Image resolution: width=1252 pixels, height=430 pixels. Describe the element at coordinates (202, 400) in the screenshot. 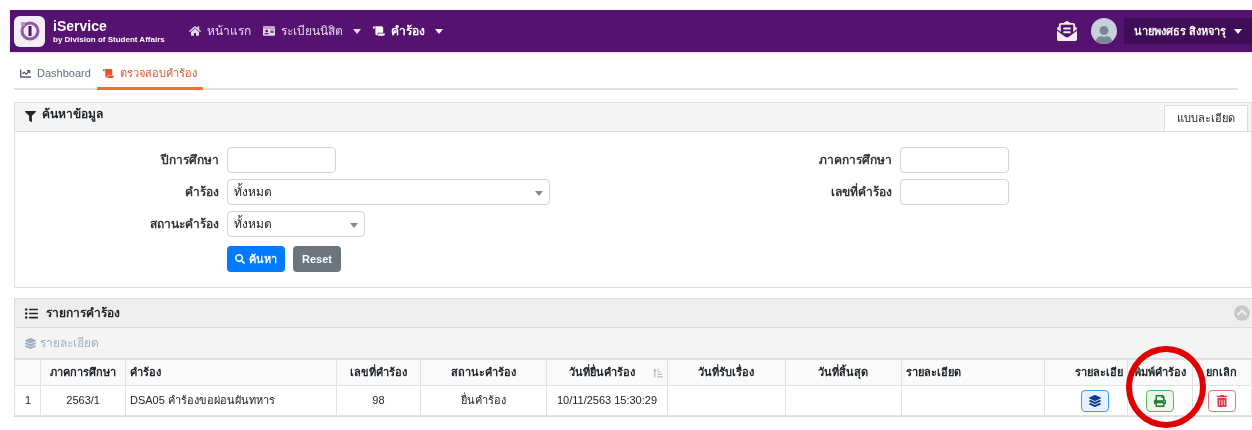

I see `table-cell: DSA05 คำร้องขอผ่อนผันทหาร` at that location.